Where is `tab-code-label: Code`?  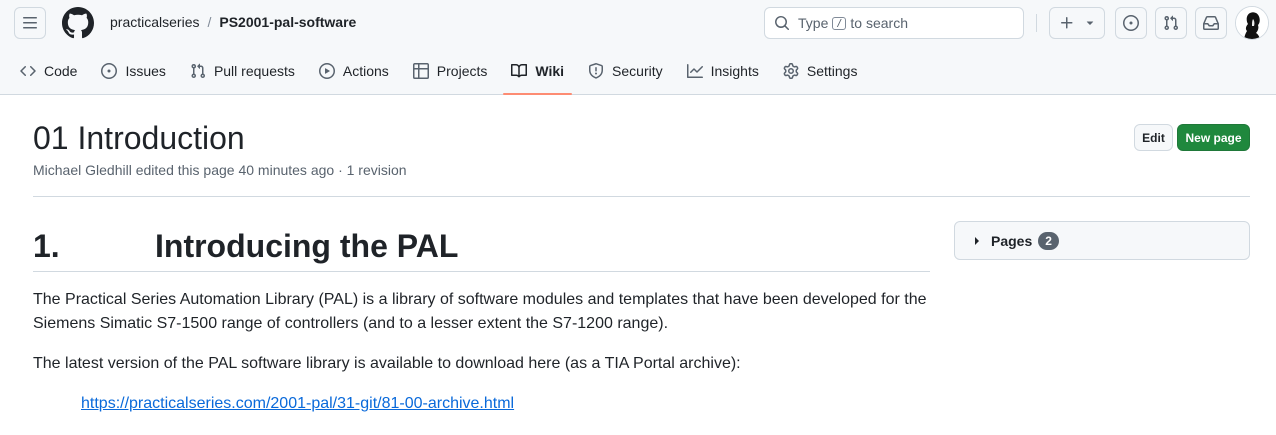
tab-code-label: Code is located at coordinates (61, 71).